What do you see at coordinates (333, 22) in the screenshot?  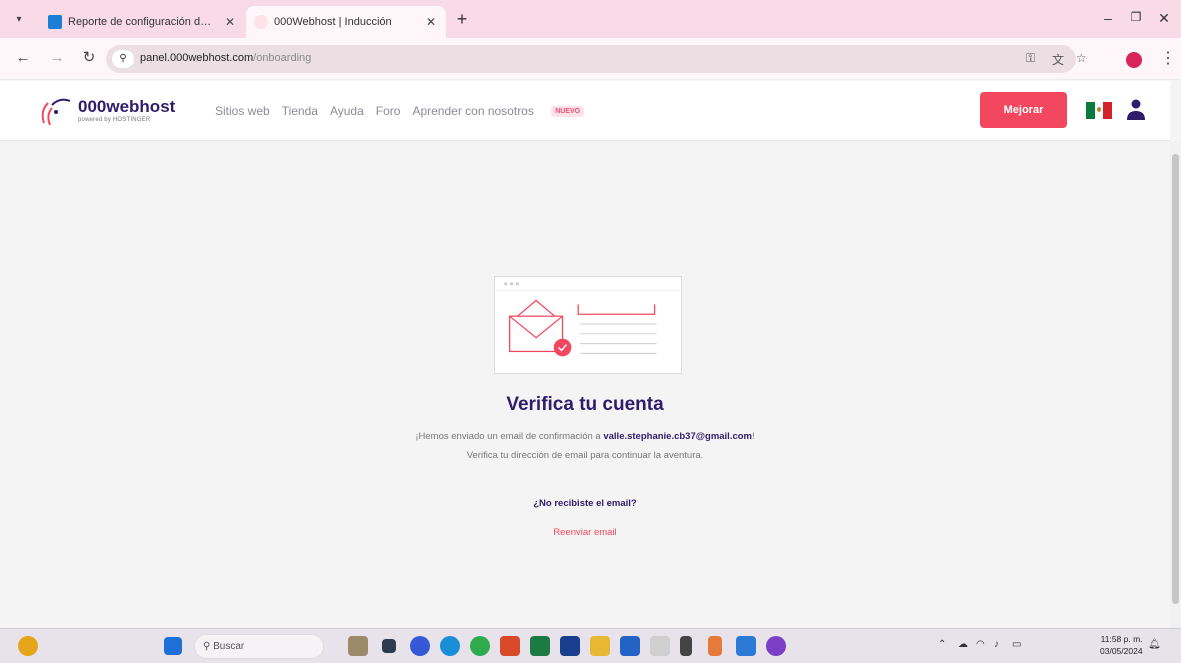 I see `tab-title: 000Webhost | Inducción` at bounding box center [333, 22].